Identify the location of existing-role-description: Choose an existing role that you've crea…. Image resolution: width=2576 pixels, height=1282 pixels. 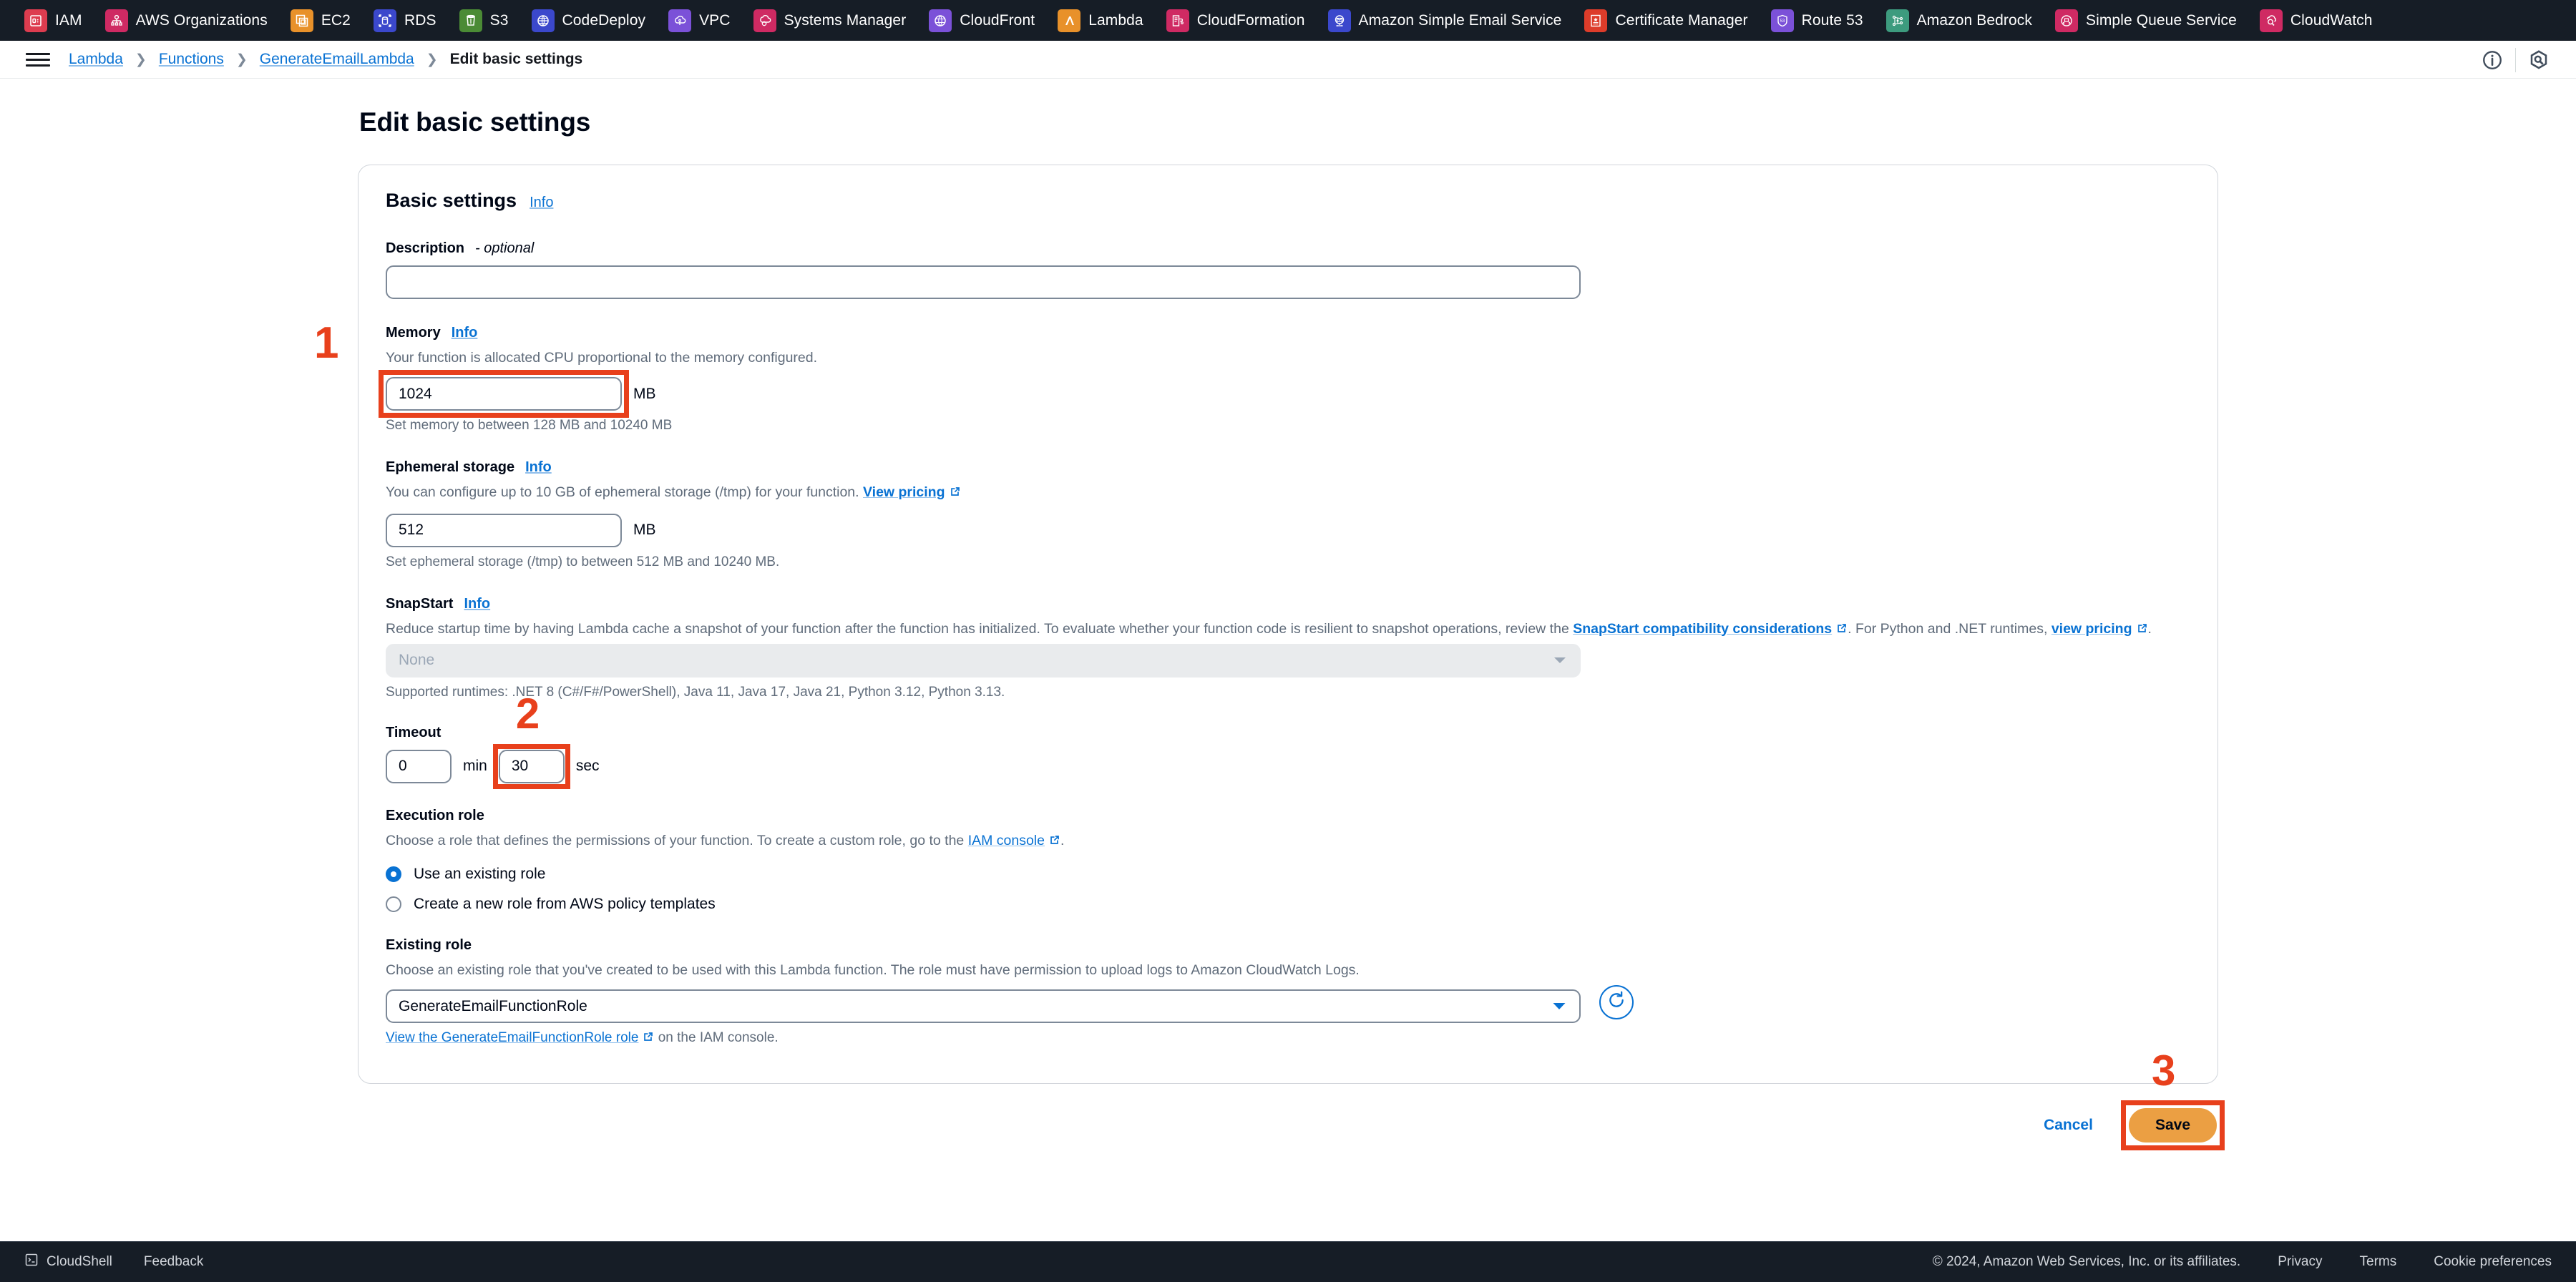
(873, 970).